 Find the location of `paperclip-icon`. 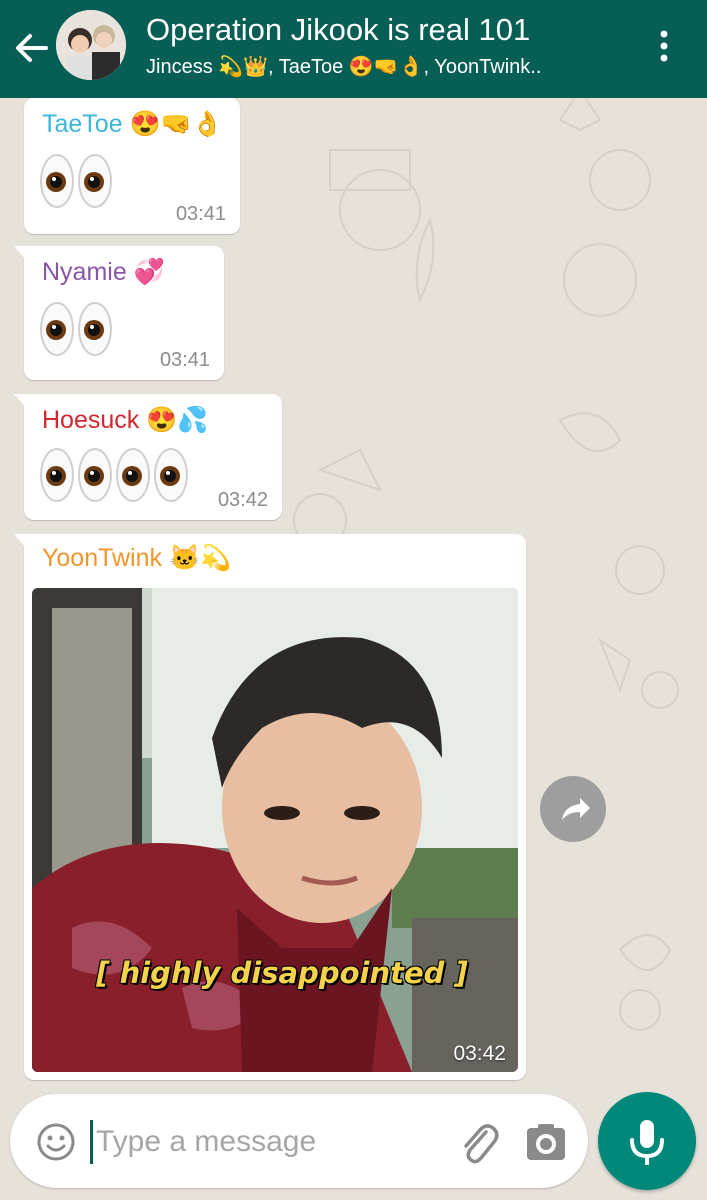

paperclip-icon is located at coordinates (478, 1142).